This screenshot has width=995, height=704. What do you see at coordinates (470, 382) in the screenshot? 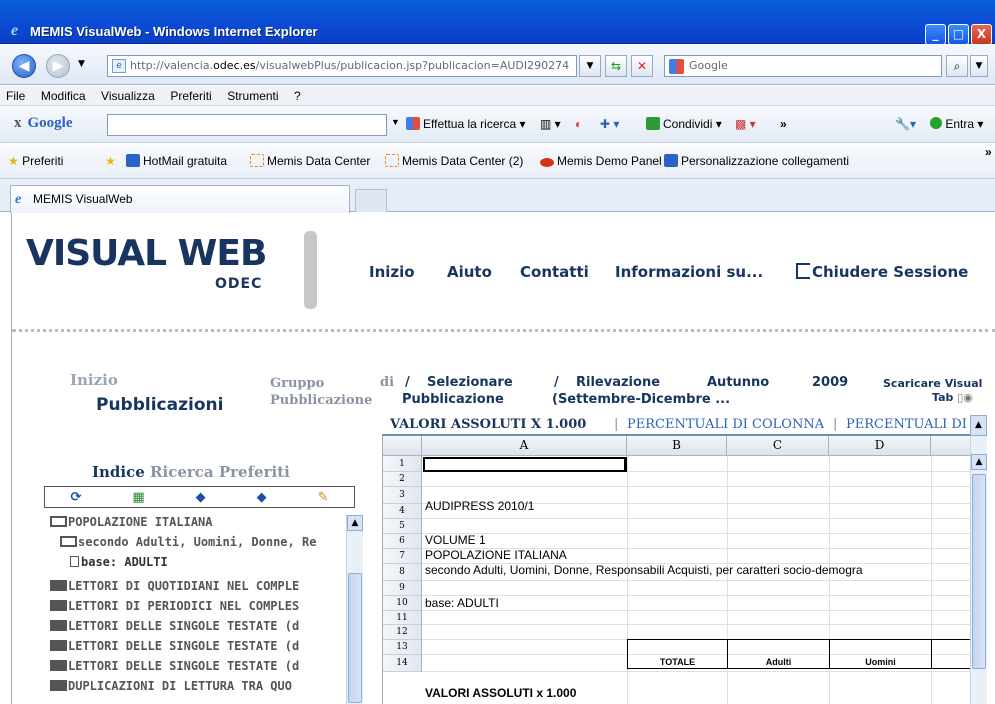
I see `select-publication-link: Selezionare` at bounding box center [470, 382].